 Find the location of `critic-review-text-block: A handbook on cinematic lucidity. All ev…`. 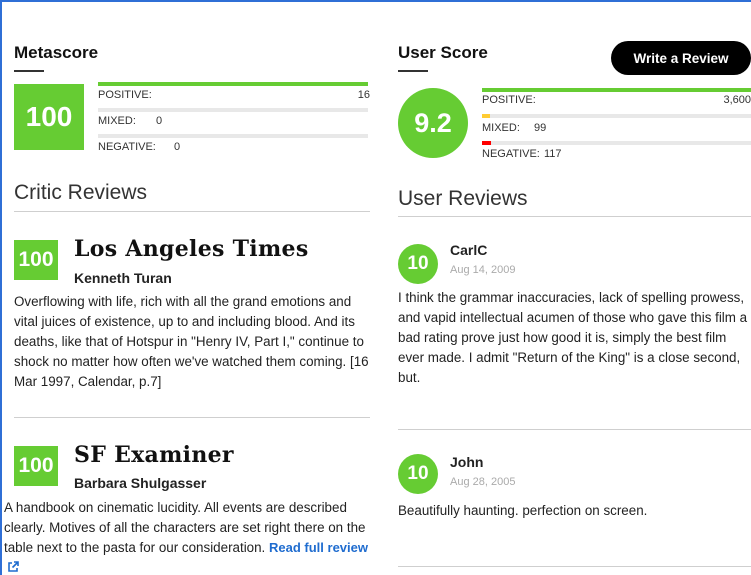

critic-review-text-block: A handbook on cinematic lucidity. All ev… is located at coordinates (188, 536).